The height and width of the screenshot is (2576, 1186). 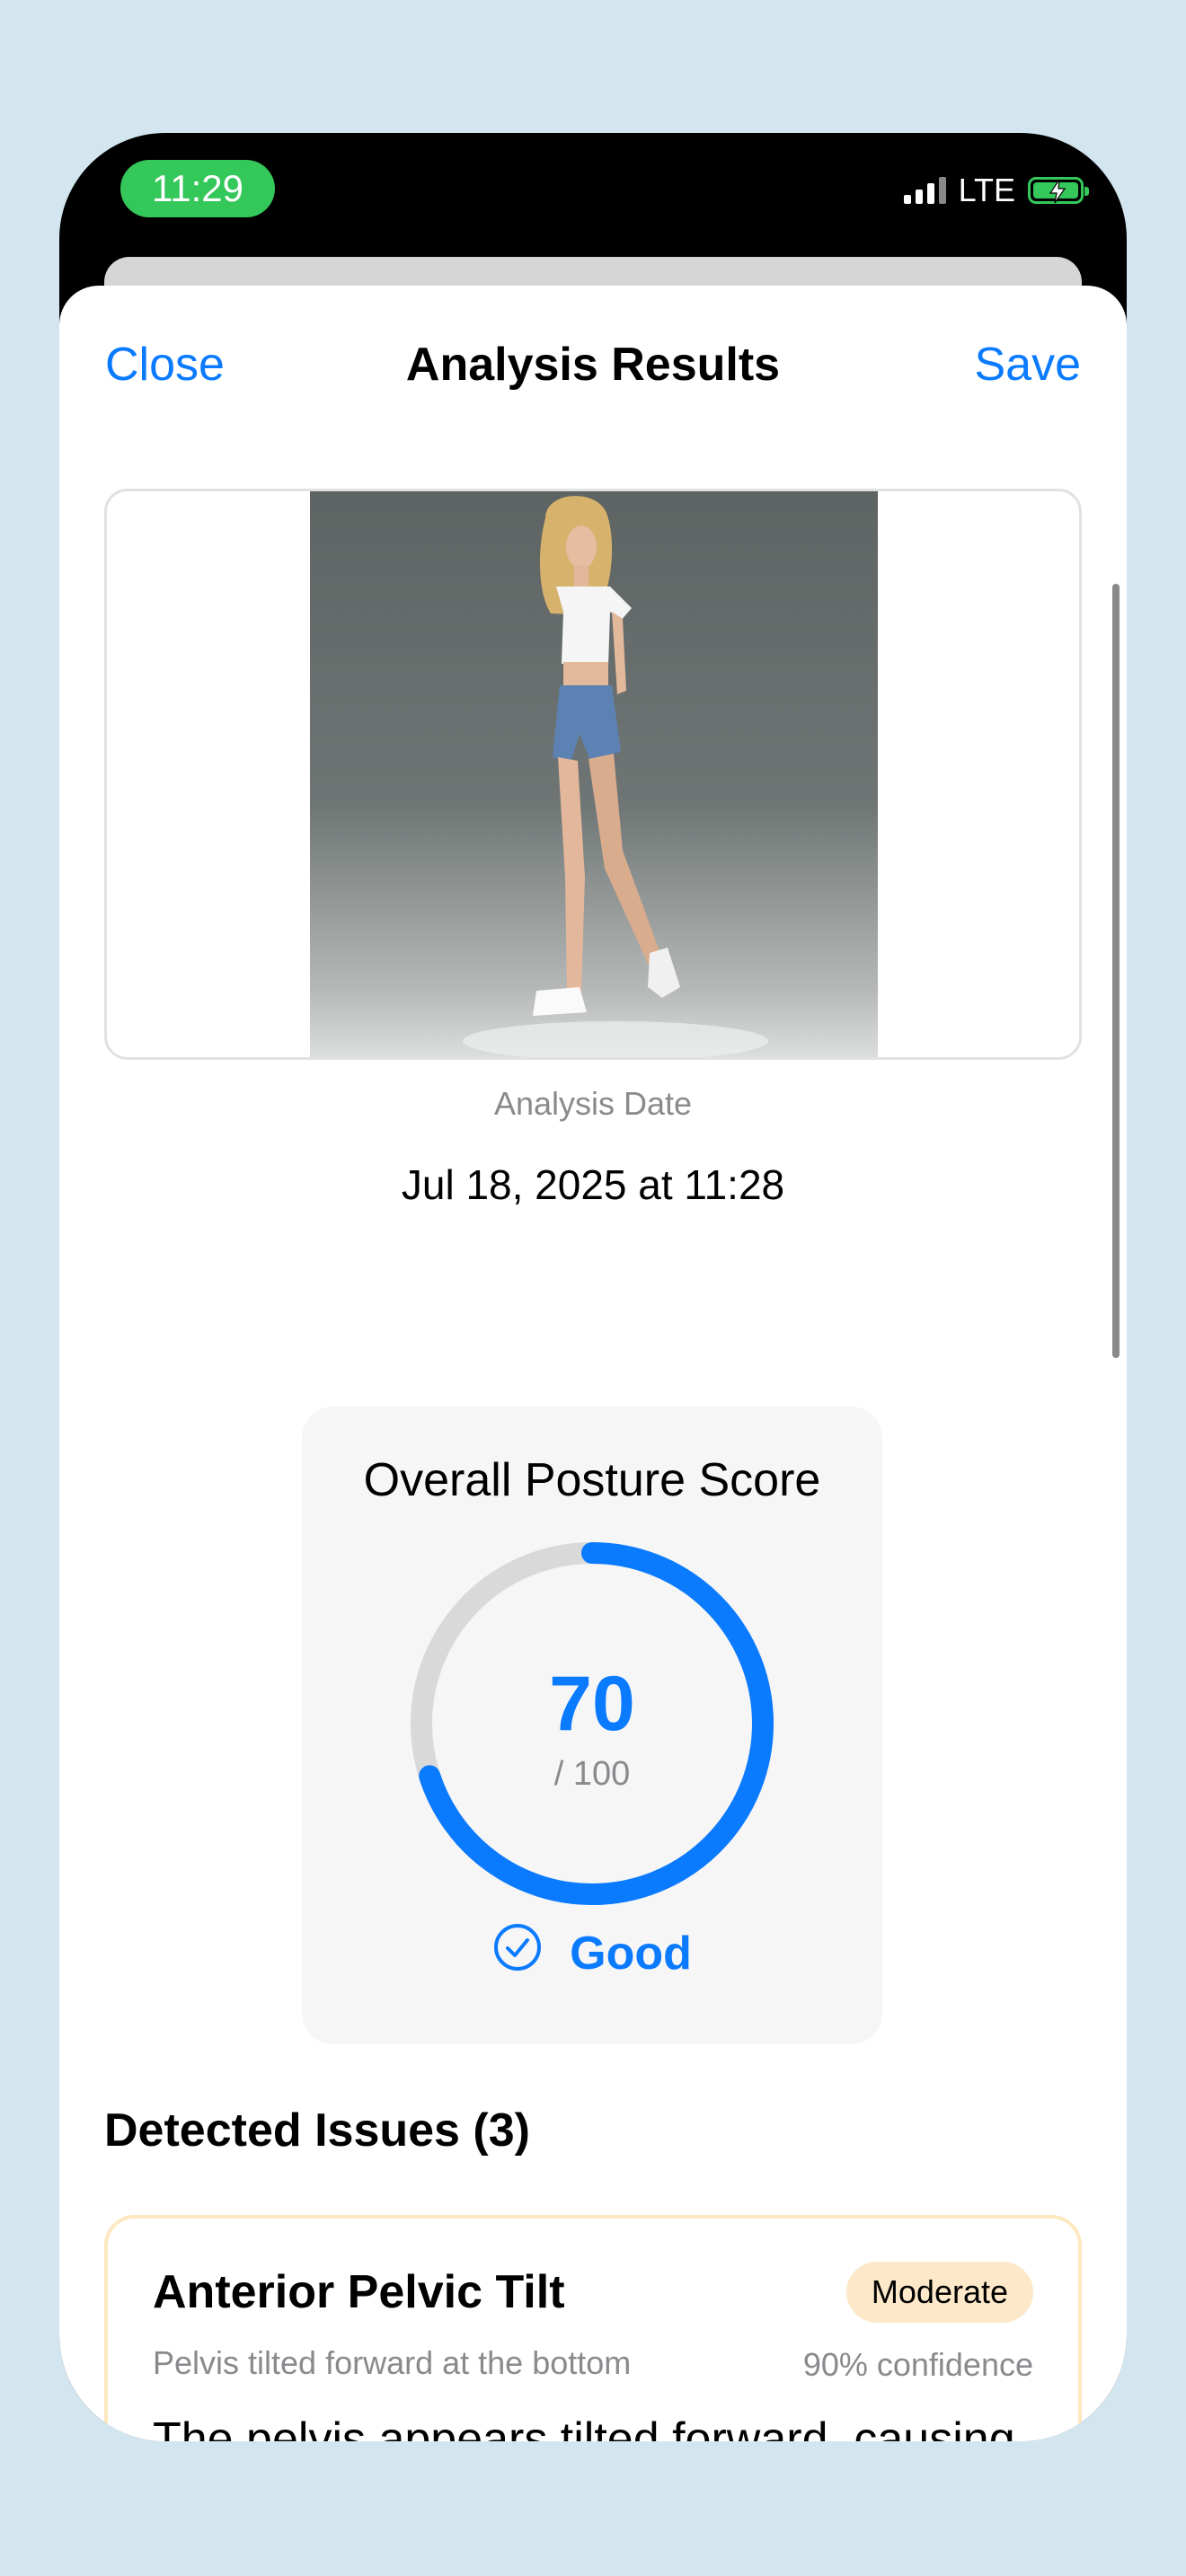 I want to click on battery-charging-icon, so click(x=1058, y=190).